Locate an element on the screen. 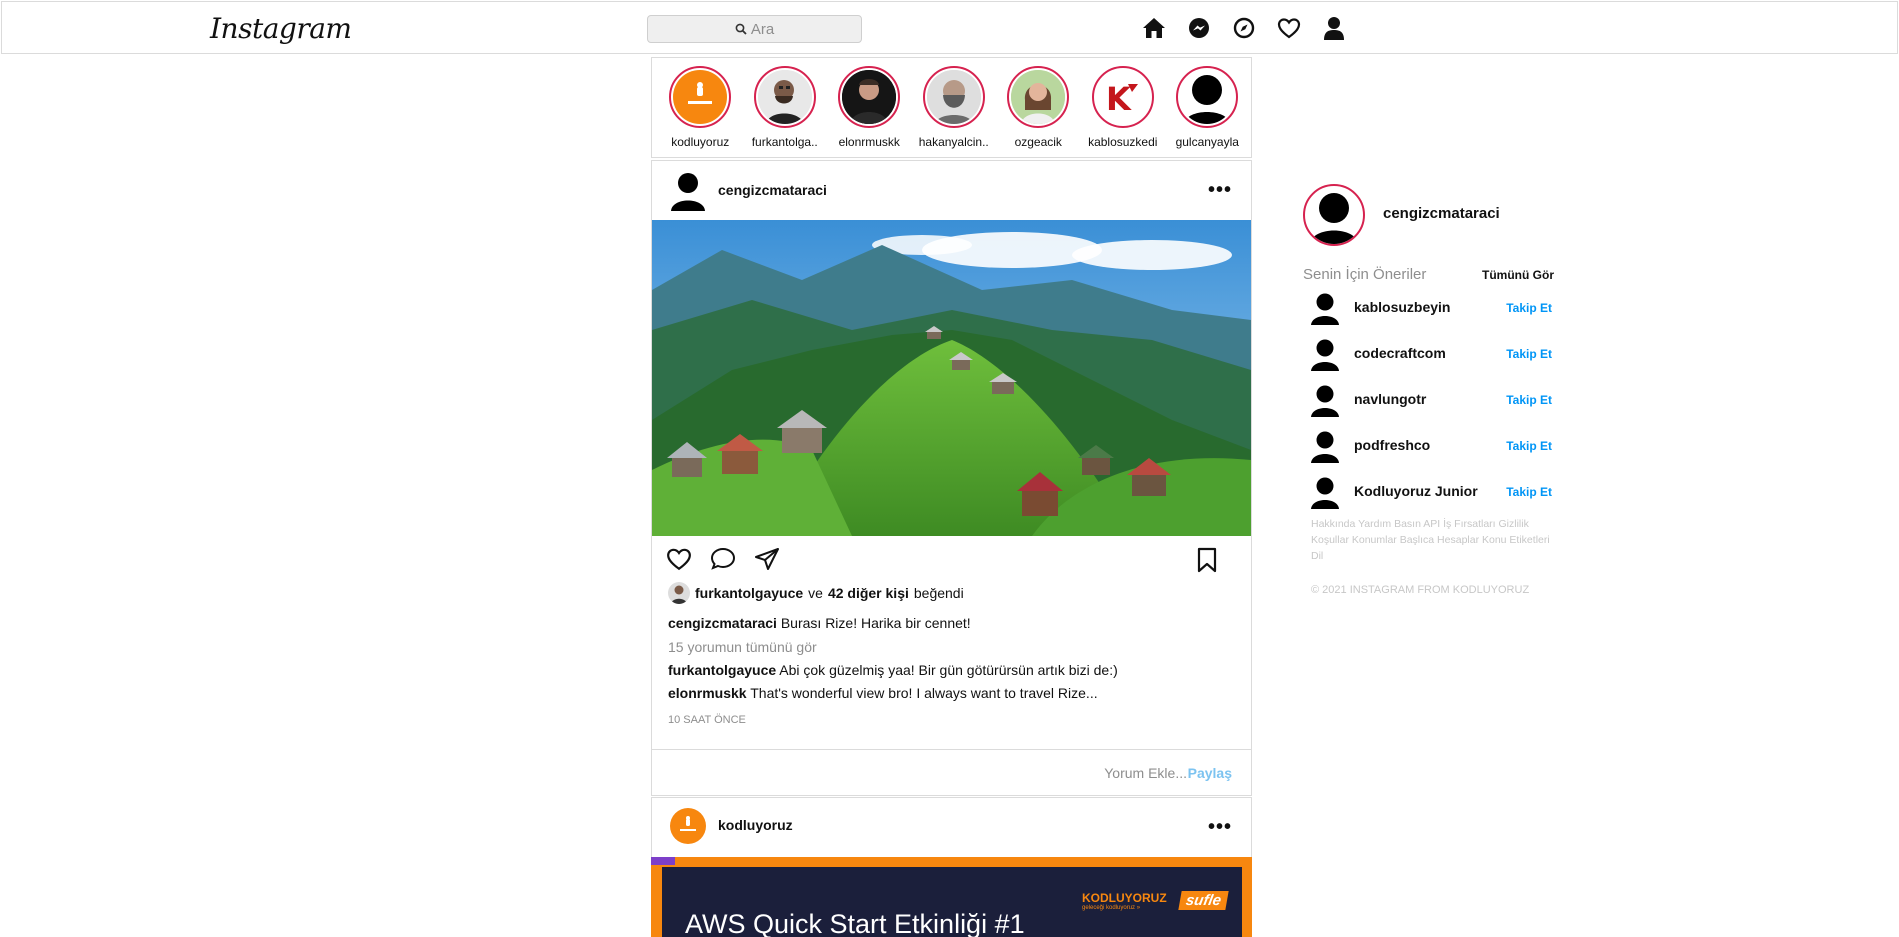 The width and height of the screenshot is (1899, 937). story-name: kablosuzkedi is located at coordinates (1123, 142).